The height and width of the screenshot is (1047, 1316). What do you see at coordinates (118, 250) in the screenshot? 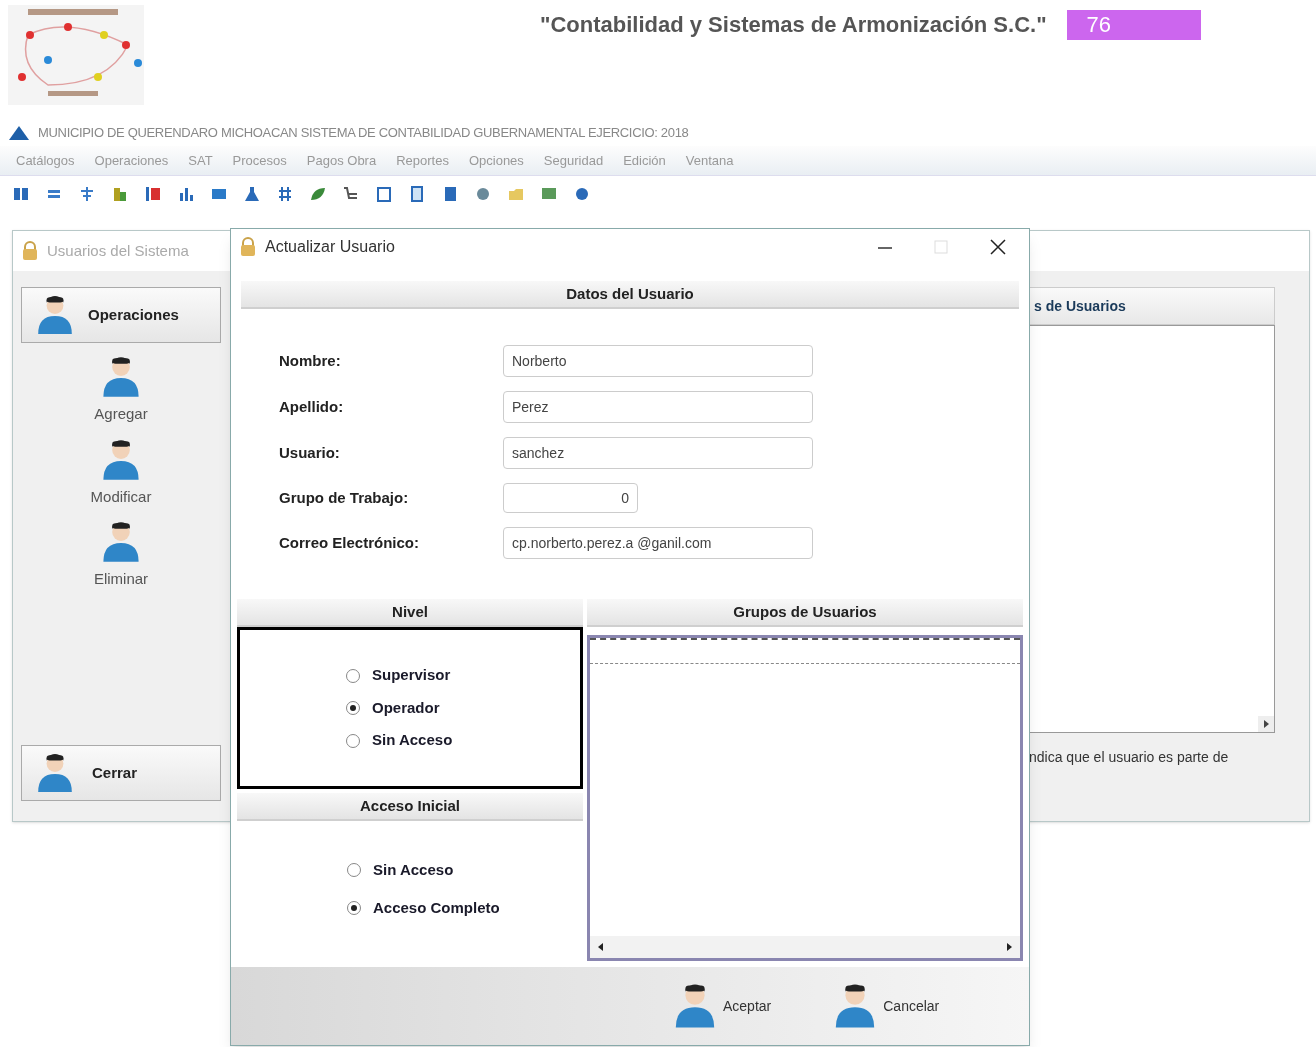
I see `window-title: Usuarios del Sistema` at bounding box center [118, 250].